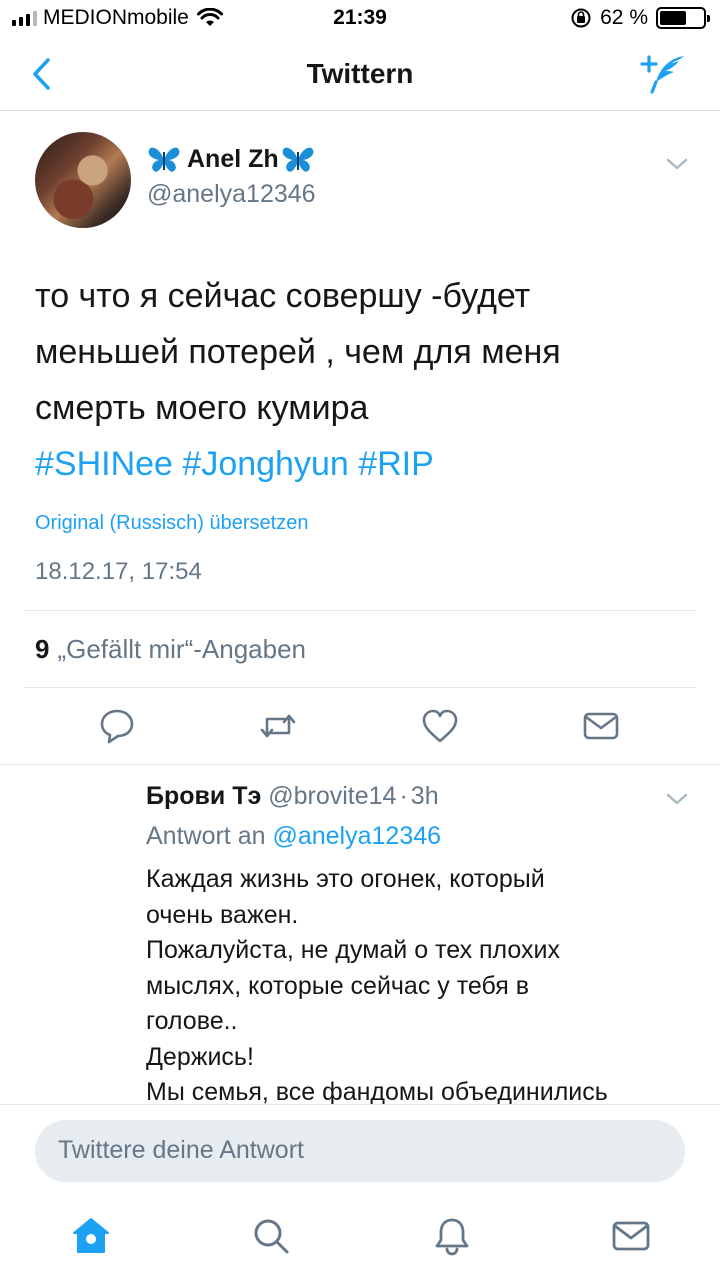  Describe the element at coordinates (231, 194) in the screenshot. I see `author-handle: @anelya12346` at that location.